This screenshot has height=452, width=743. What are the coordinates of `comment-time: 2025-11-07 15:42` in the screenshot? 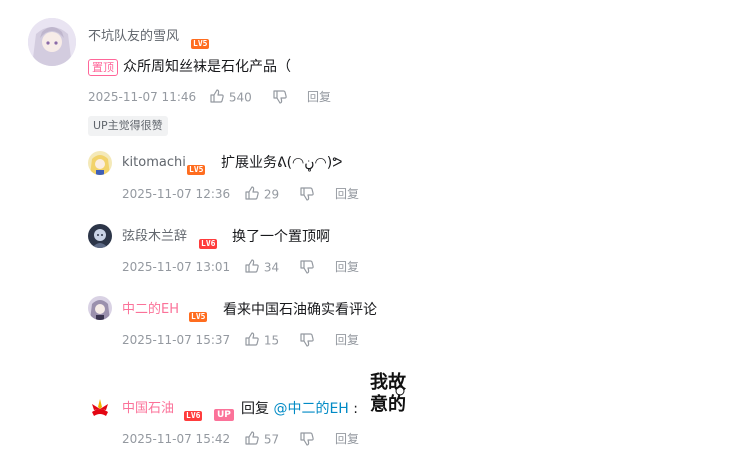 It's located at (176, 439).